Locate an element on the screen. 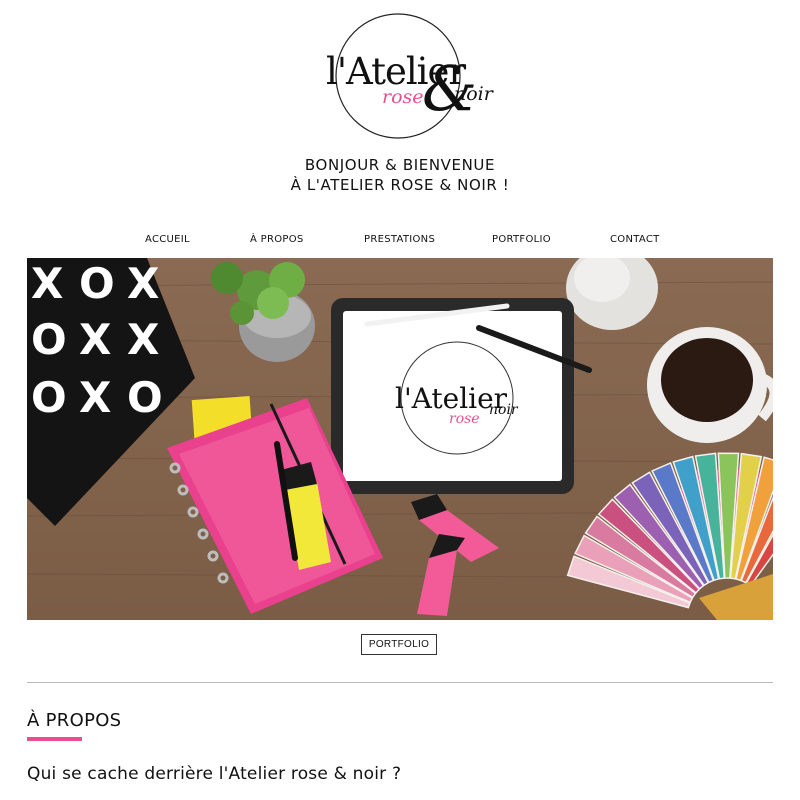  headline-line-1: BONJOUR & BIENVENUE is located at coordinates (400, 165).